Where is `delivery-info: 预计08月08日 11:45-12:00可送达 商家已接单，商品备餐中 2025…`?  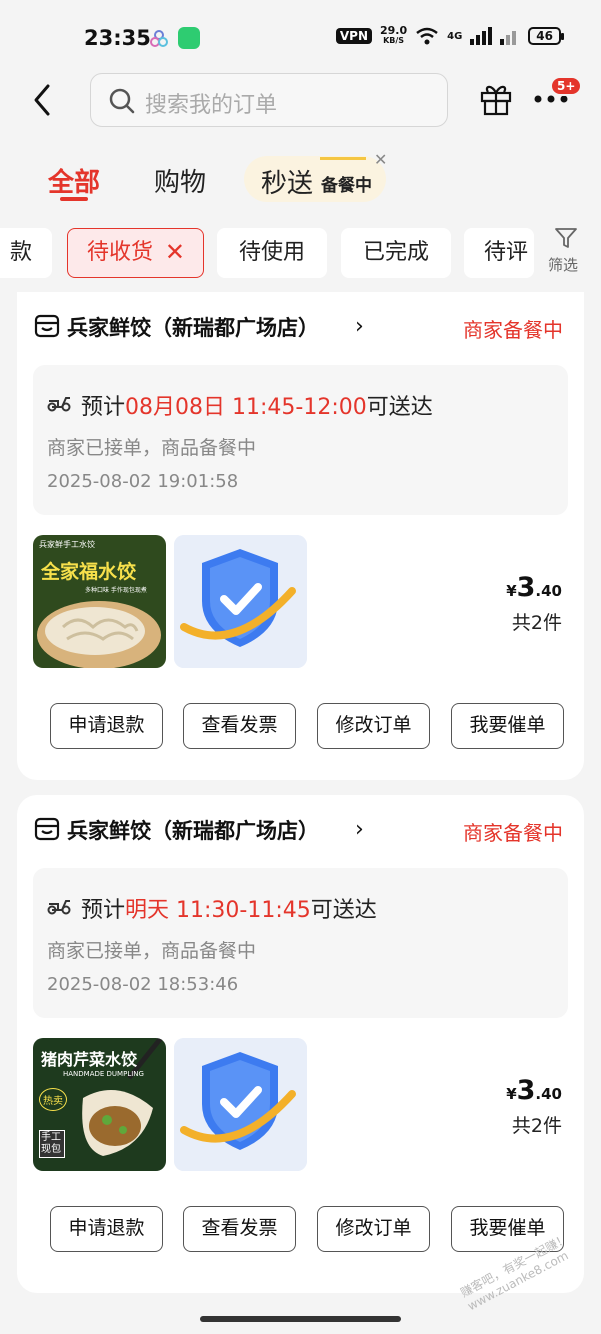
delivery-info: 预计08月08日 11:45-12:00可送达 商家已接单，商品备餐中 2025… is located at coordinates (300, 440).